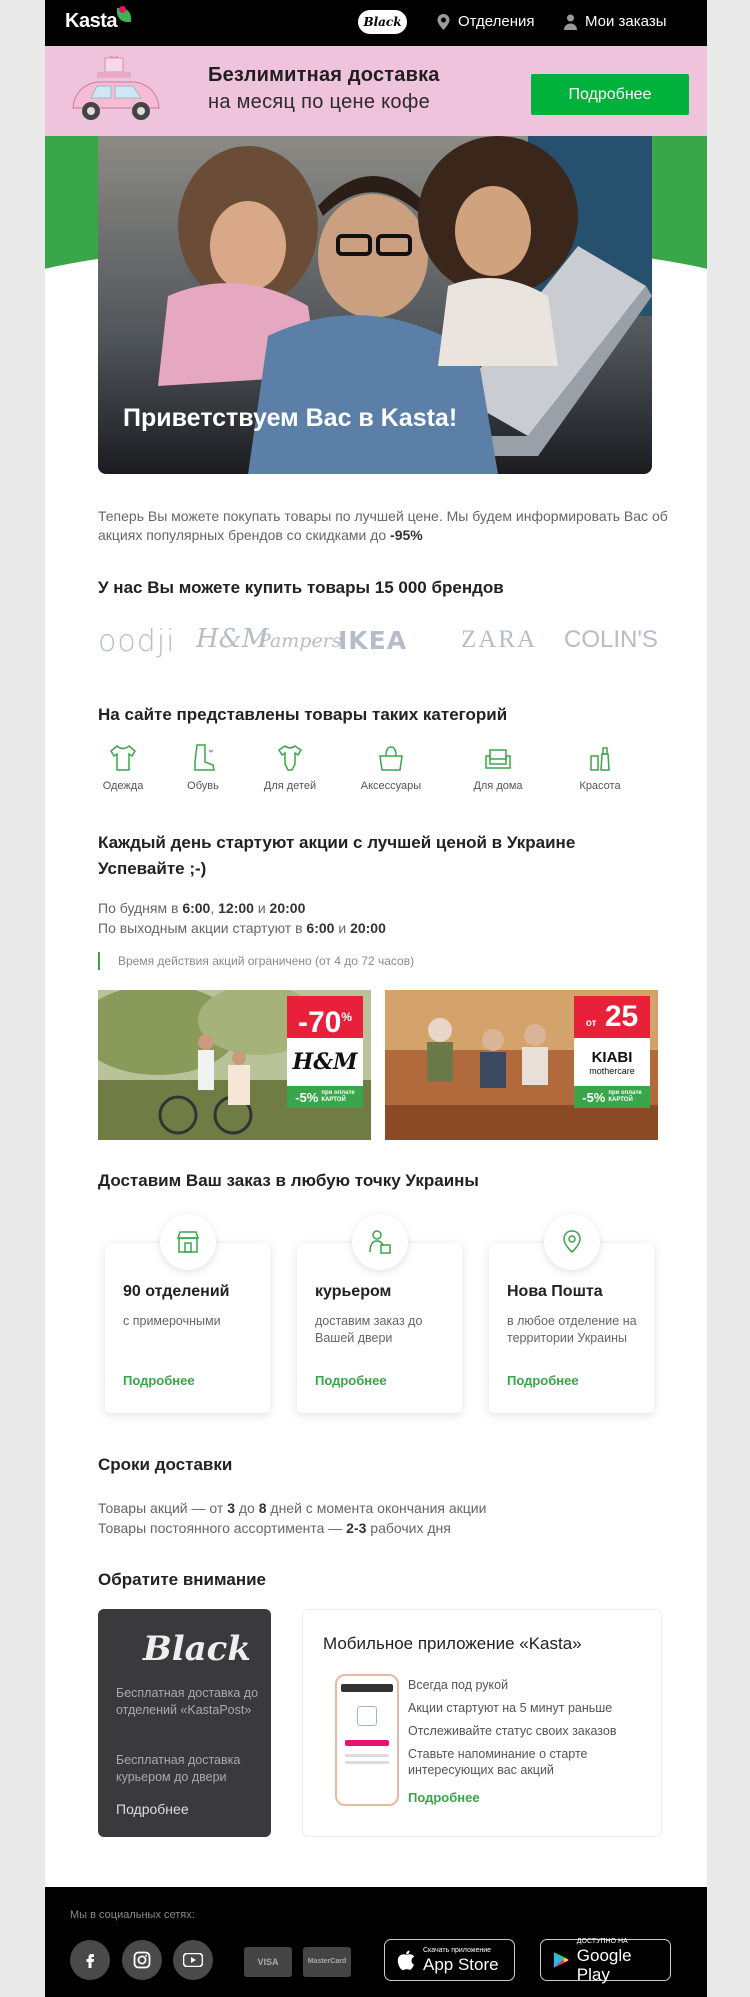  I want to click on category-label: Красота, so click(600, 786).